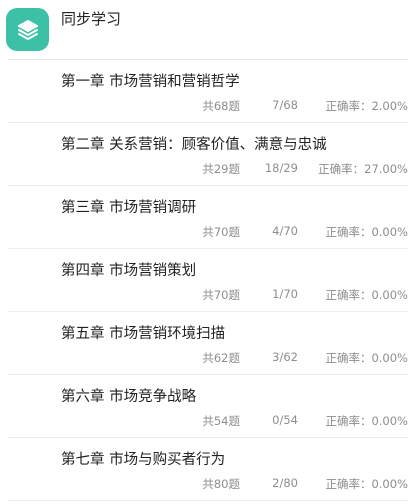  I want to click on progress-count: 7/68, so click(285, 105).